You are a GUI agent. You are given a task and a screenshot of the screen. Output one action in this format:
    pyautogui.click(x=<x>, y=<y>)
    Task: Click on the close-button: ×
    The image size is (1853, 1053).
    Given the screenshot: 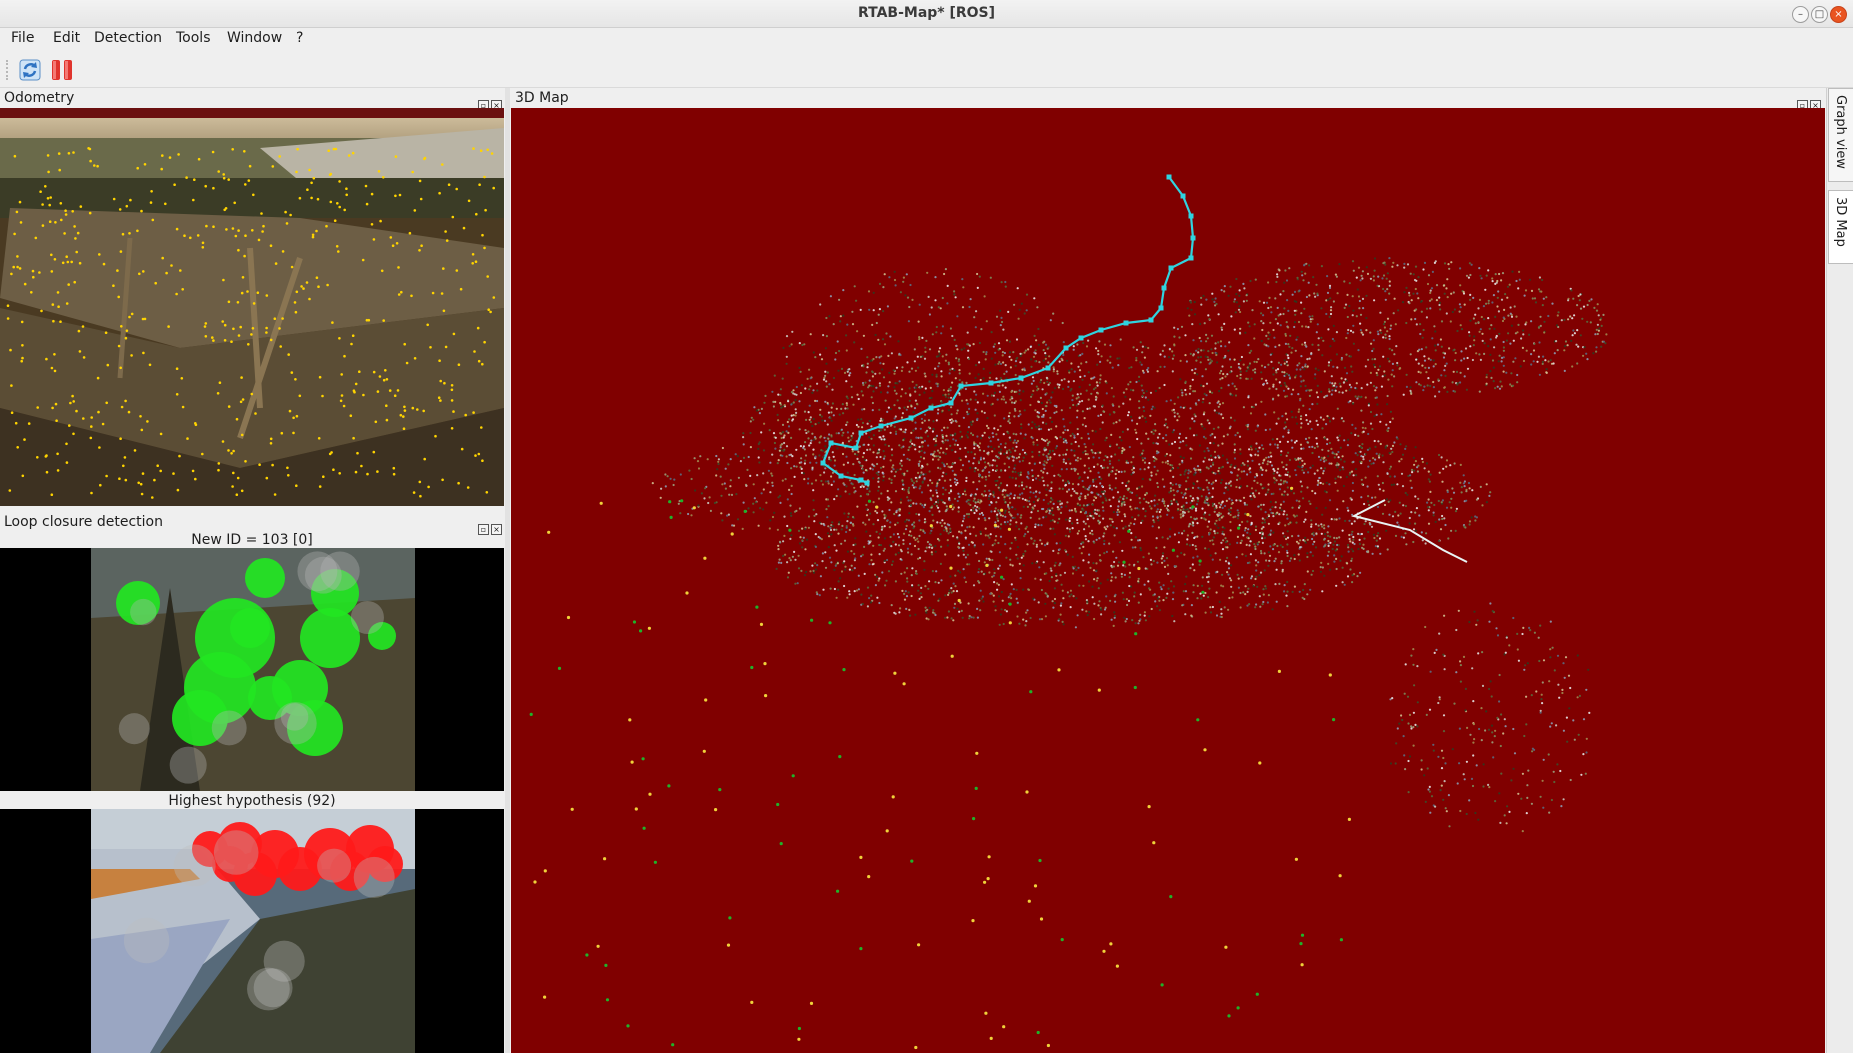 What is the action you would take?
    pyautogui.click(x=1838, y=14)
    